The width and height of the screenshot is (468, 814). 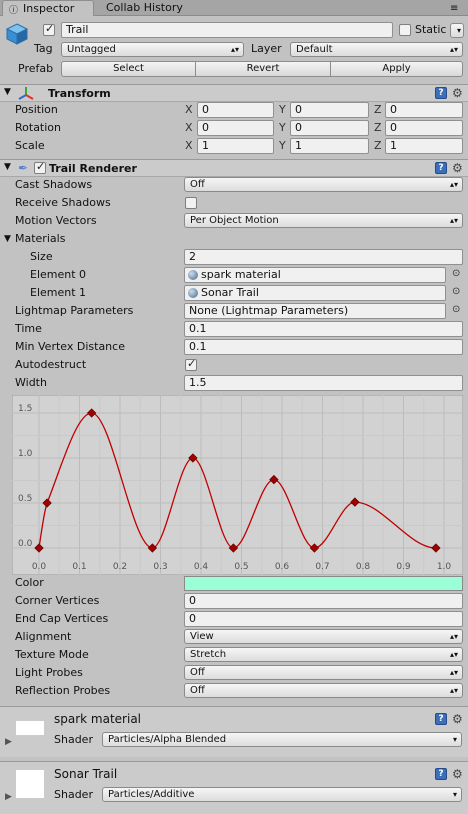 What do you see at coordinates (396, 69) in the screenshot?
I see `prefab-apply-button: Apply` at bounding box center [396, 69].